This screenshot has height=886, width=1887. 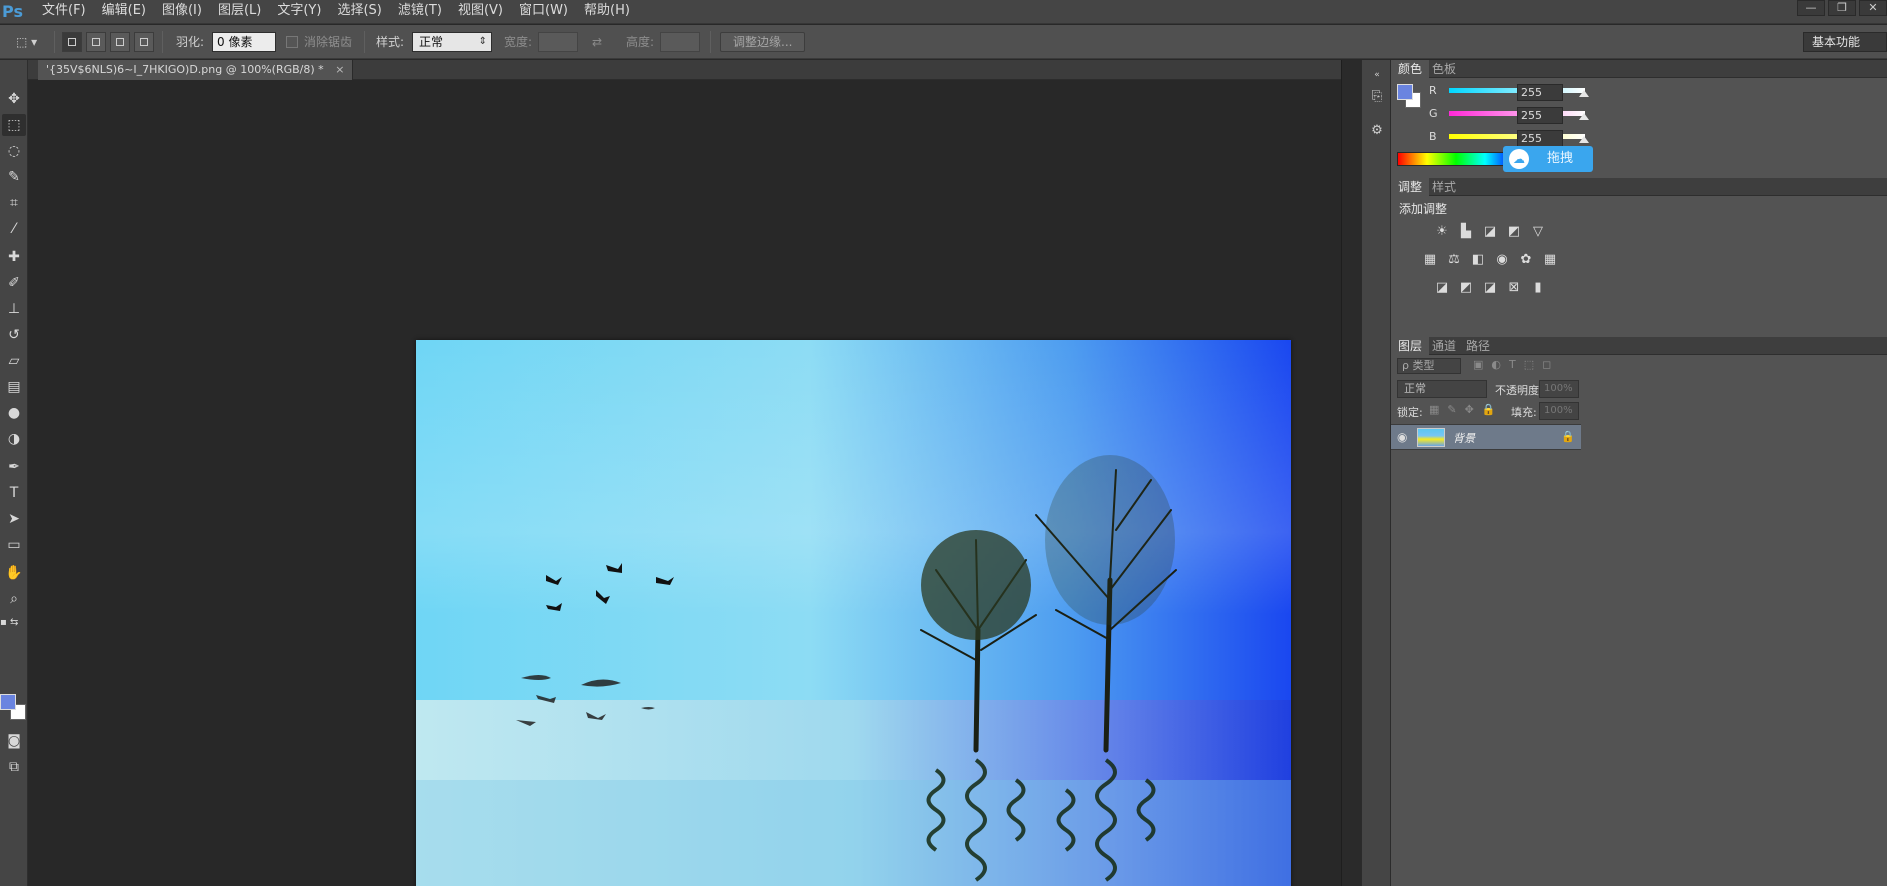 What do you see at coordinates (1377, 131) in the screenshot?
I see `properties-panel-icon: ⚙` at bounding box center [1377, 131].